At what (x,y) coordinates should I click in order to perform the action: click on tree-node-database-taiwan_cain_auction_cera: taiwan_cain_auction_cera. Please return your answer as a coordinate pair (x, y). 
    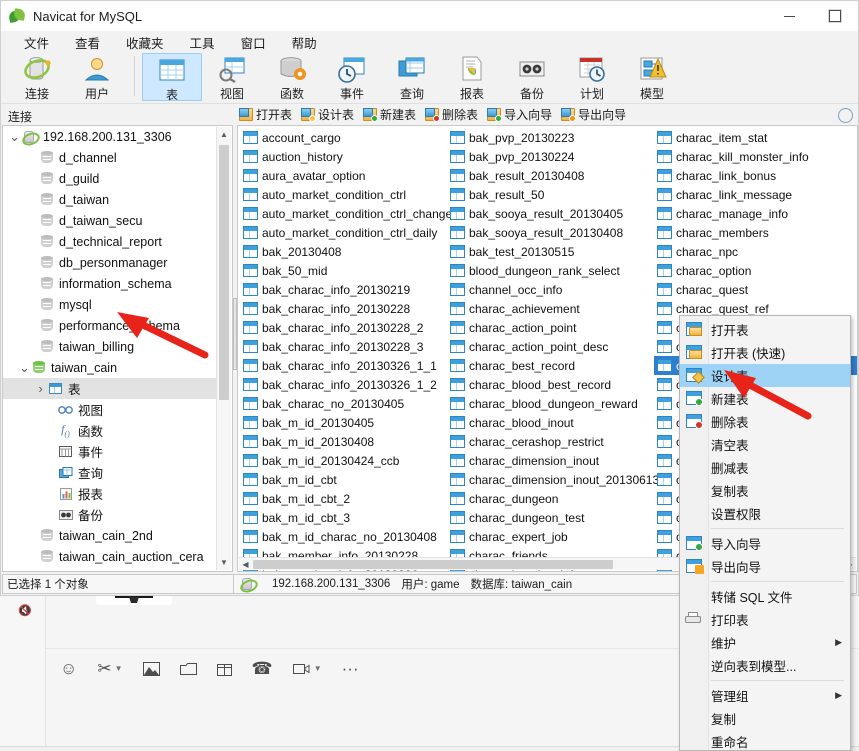
    Looking at the image, I should click on (109, 556).